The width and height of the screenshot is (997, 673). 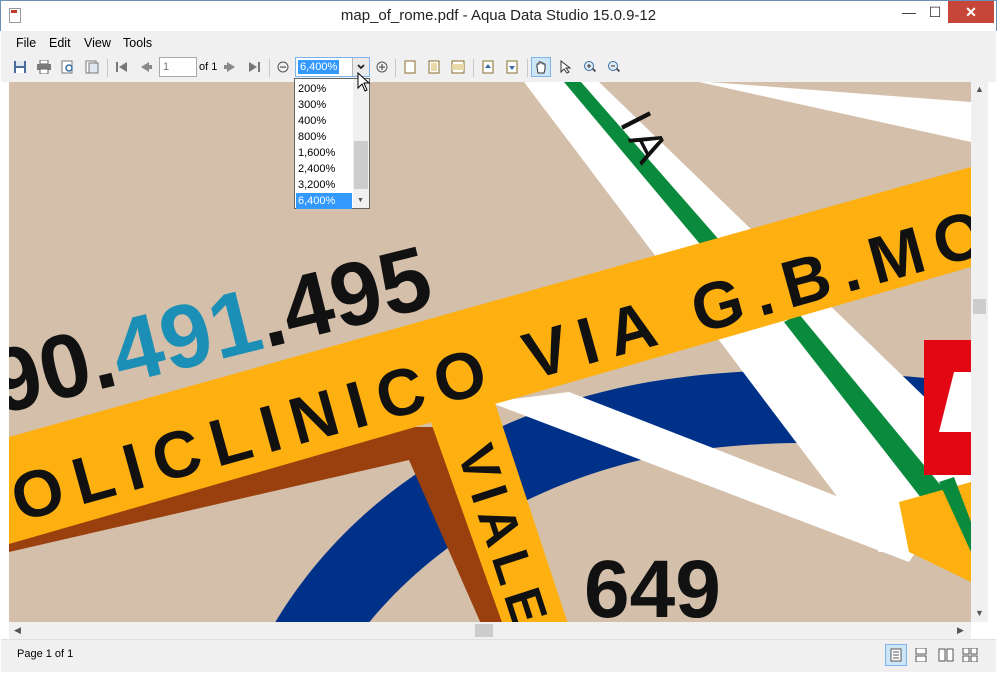 I want to click on hand-tool-icon, so click(x=541, y=67).